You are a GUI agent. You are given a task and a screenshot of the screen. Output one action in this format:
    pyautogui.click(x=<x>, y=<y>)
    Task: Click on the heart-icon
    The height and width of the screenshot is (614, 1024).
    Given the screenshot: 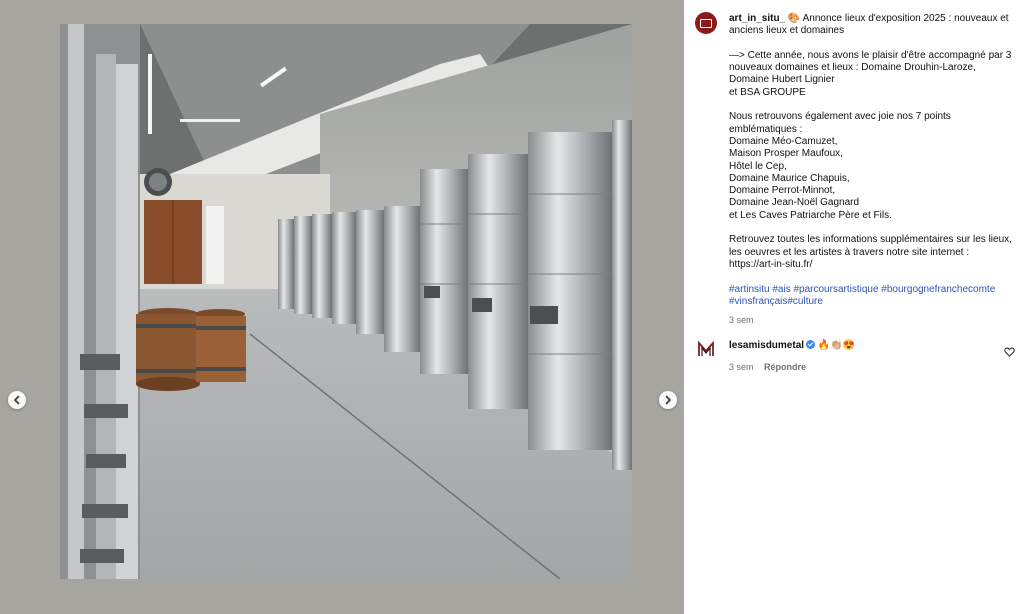 What is the action you would take?
    pyautogui.click(x=1009, y=352)
    